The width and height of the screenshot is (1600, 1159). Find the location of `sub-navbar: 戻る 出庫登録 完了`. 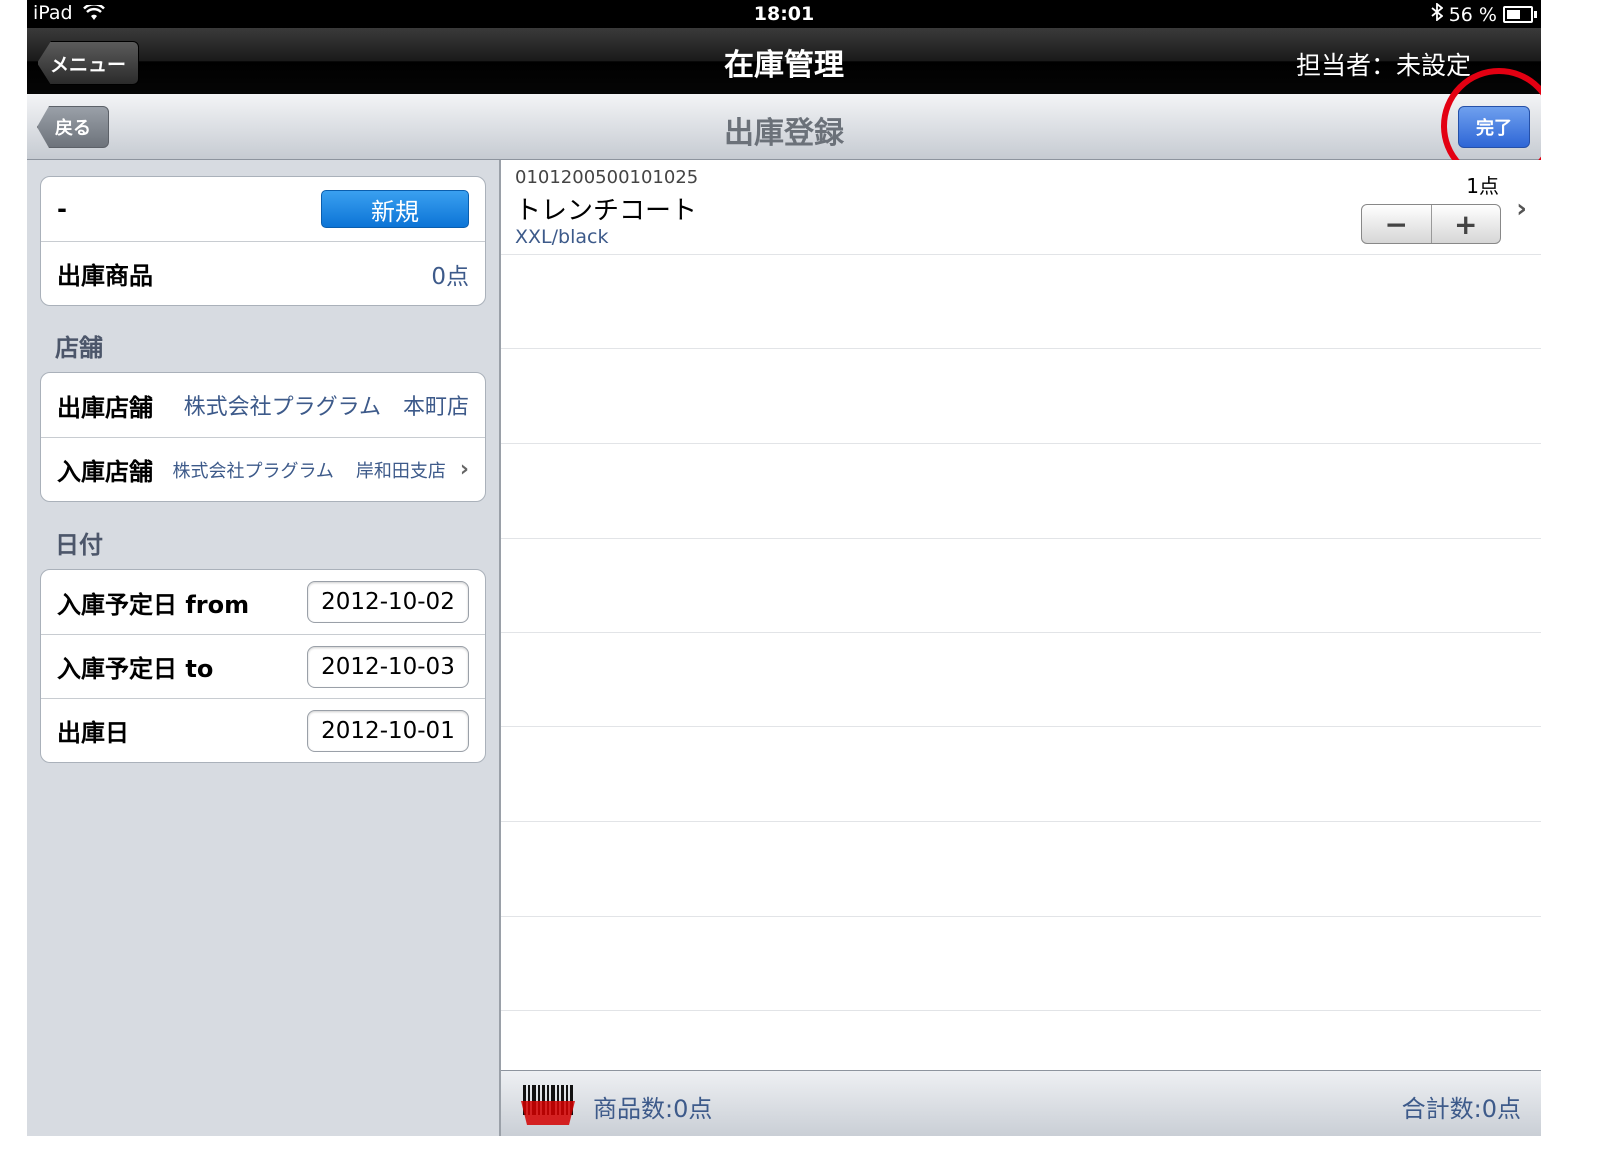

sub-navbar: 戻る 出庫登録 完了 is located at coordinates (784, 127).